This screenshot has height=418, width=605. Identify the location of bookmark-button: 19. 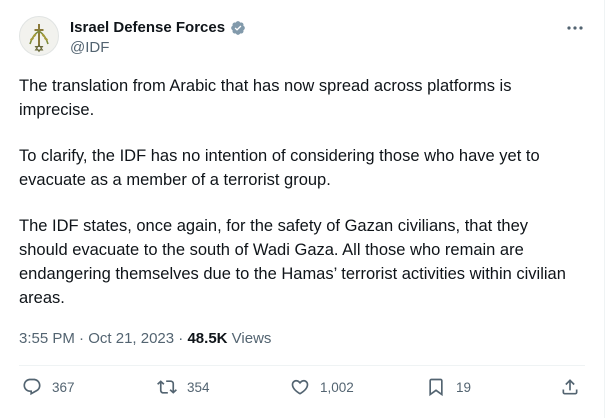
(448, 387).